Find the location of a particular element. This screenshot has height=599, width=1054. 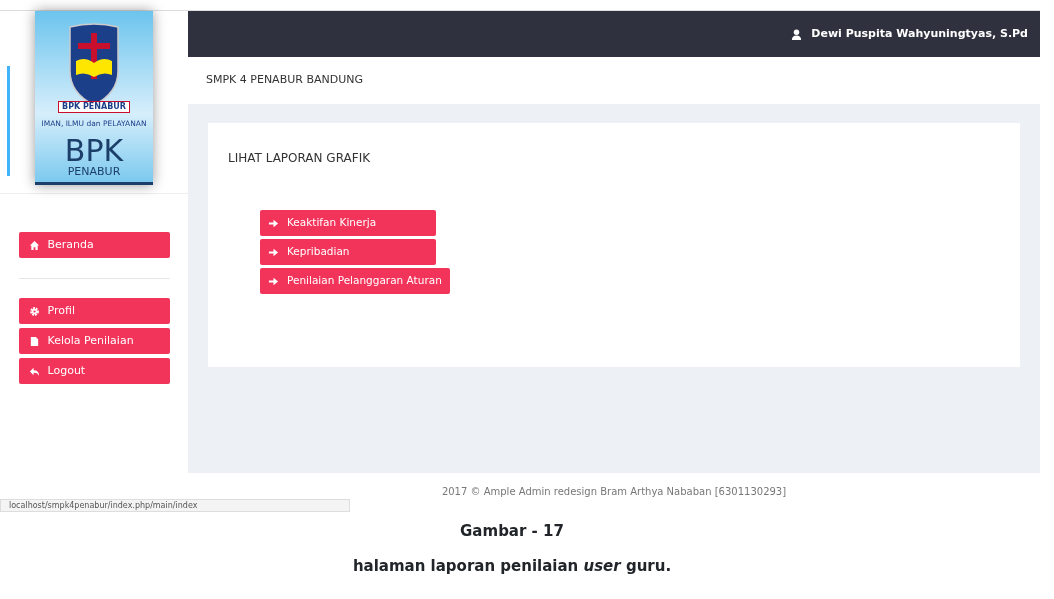

sidebar-menu-button: Profil is located at coordinates (94, 311).